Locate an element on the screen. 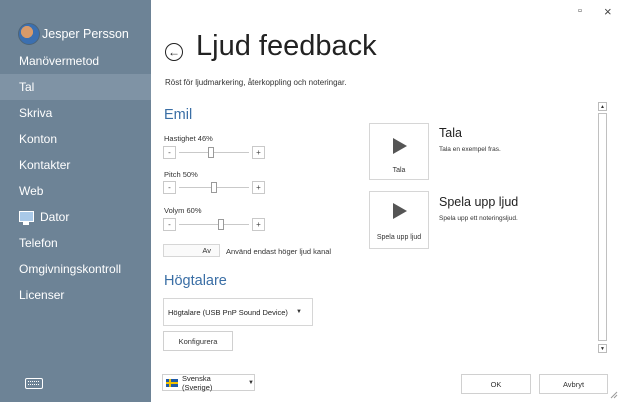  speaker-selected-value: Högtalare (USB PnP Sound Device) is located at coordinates (228, 312).